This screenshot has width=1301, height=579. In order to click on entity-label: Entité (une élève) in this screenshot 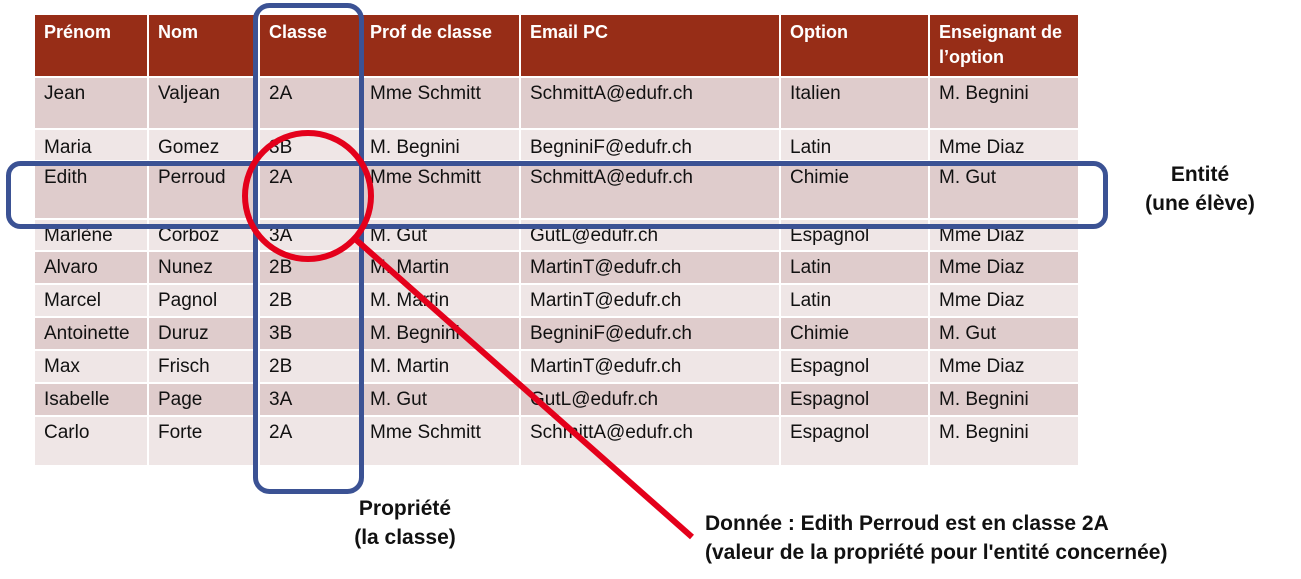, I will do `click(1200, 189)`.